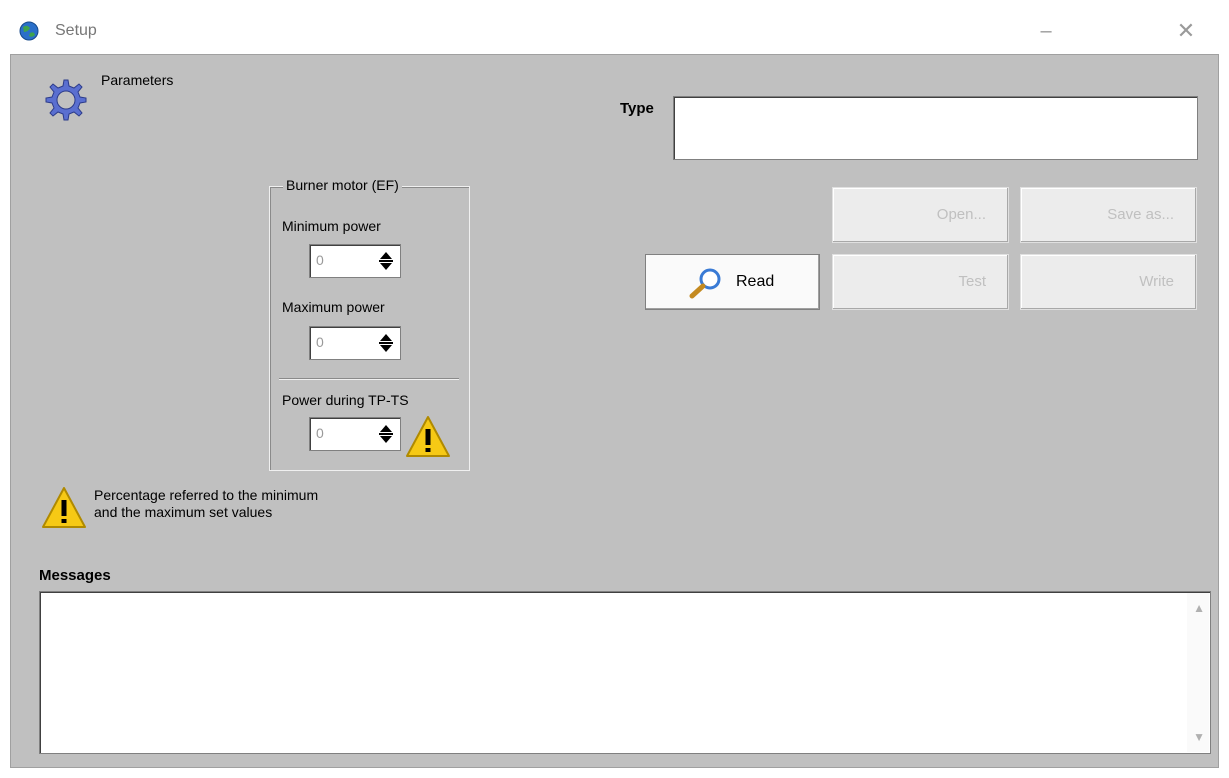 This screenshot has width=1229, height=778. Describe the element at coordinates (355, 434) in the screenshot. I see `power-tp-ts-spinner: 0` at that location.